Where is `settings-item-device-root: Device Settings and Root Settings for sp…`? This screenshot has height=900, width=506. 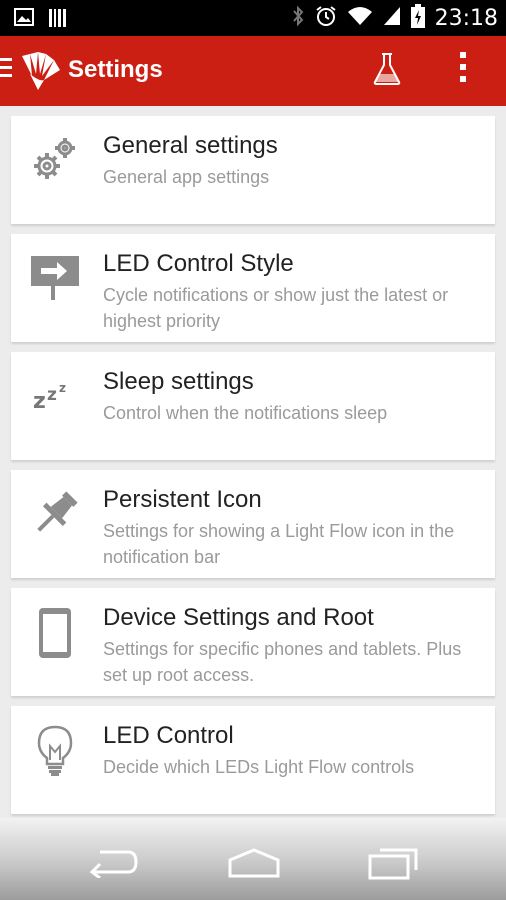 settings-item-device-root: Device Settings and Root Settings for sp… is located at coordinates (253, 642).